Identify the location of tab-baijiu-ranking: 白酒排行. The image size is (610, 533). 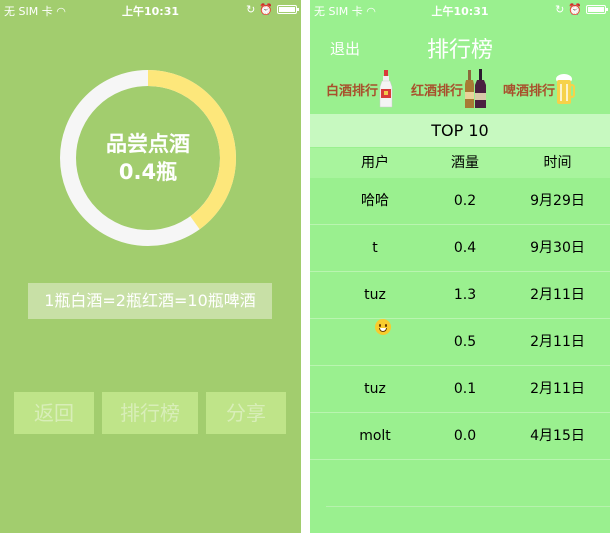
(360, 89).